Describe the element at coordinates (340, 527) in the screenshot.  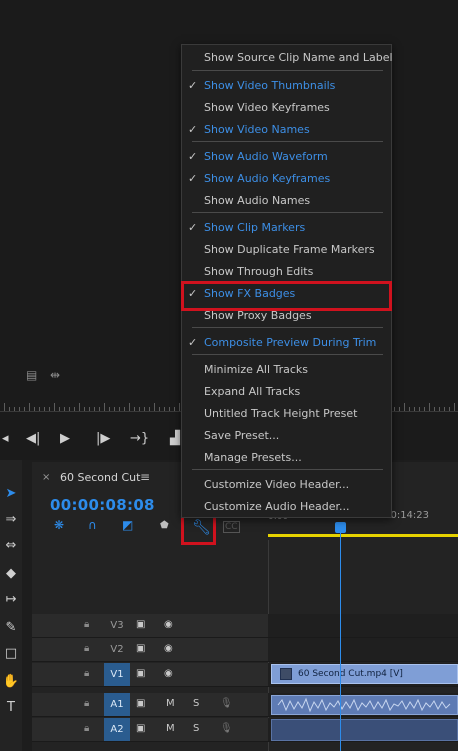
I see `playhead-handle` at that location.